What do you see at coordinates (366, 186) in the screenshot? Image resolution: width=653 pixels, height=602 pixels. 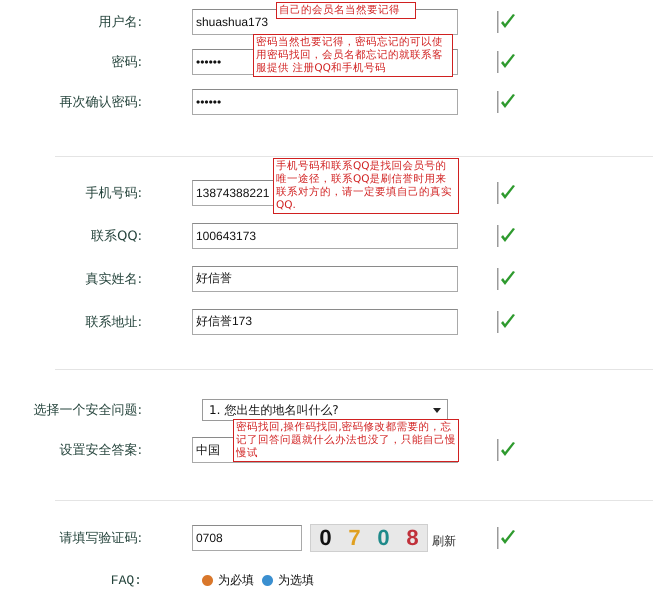 I see `hint-tooltip: 手机号码和联系QQ是找回会员号的唯一途径，联系QQ是刷信誉时用来联系对方的，请一定要填自己的真实QQ.` at bounding box center [366, 186].